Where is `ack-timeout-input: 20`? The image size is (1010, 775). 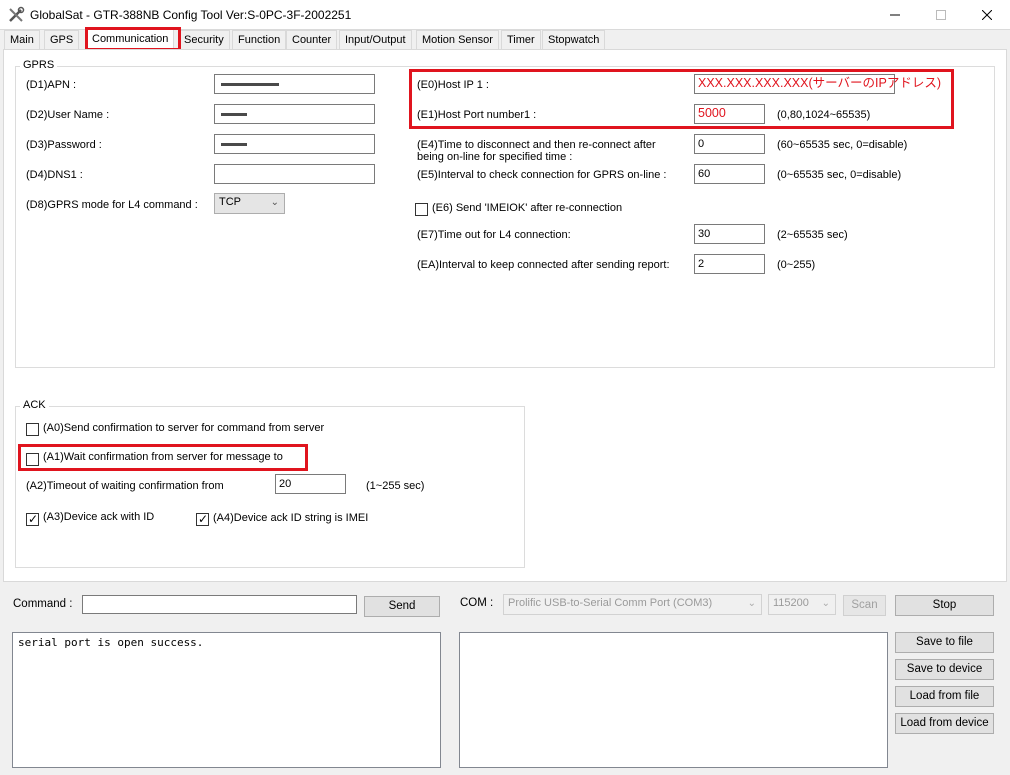 ack-timeout-input: 20 is located at coordinates (310, 484).